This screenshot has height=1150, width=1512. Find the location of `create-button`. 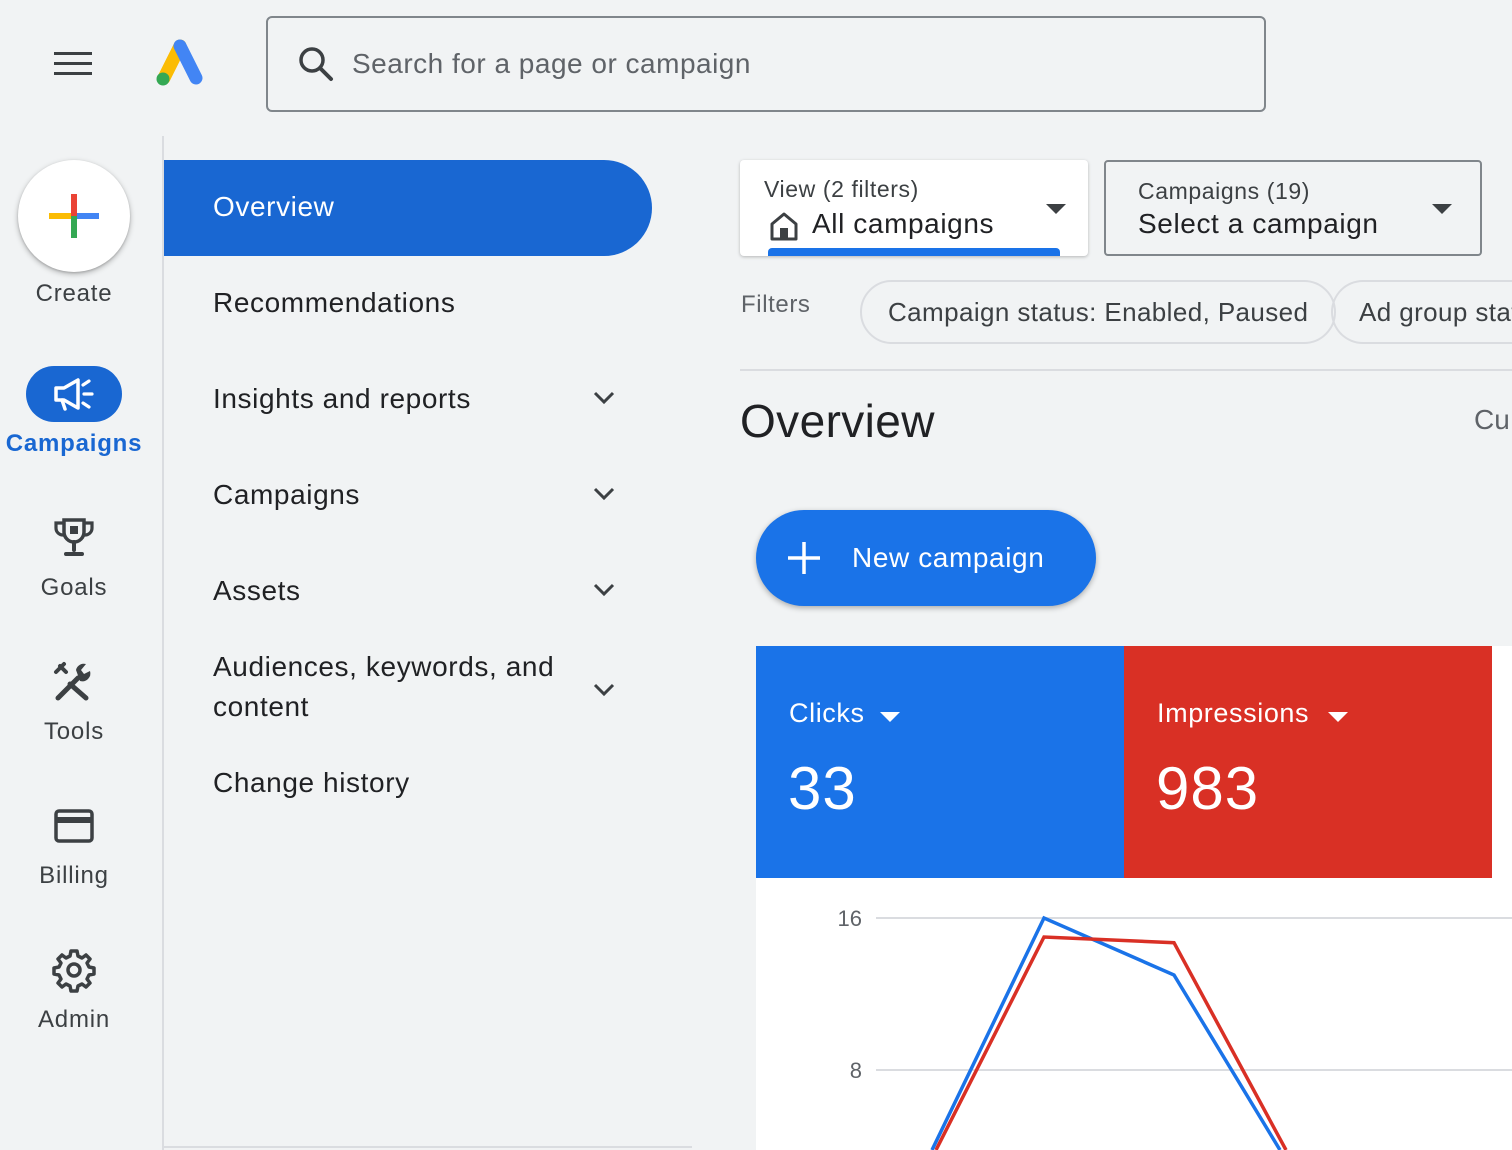

create-button is located at coordinates (74, 216).